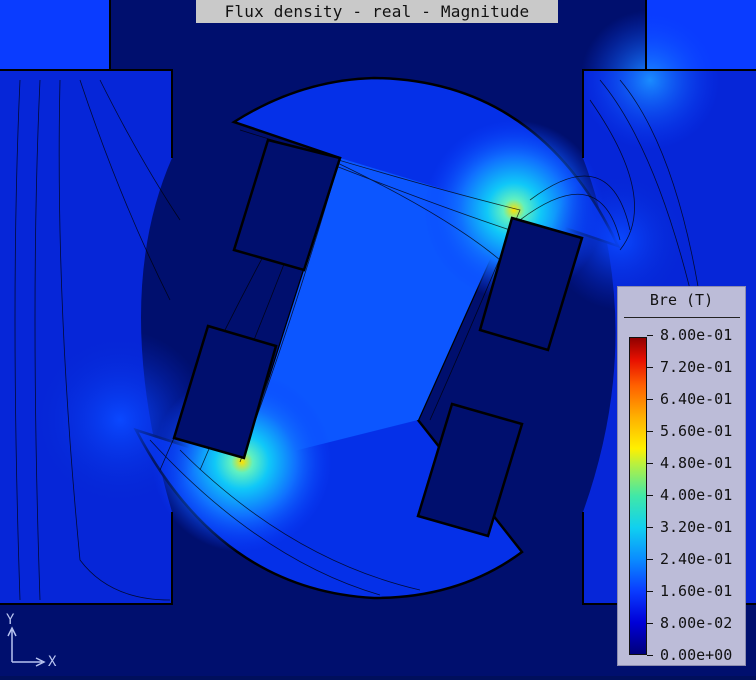 The image size is (756, 680). What do you see at coordinates (34, 642) in the screenshot?
I see `axis-triad: Y X` at bounding box center [34, 642].